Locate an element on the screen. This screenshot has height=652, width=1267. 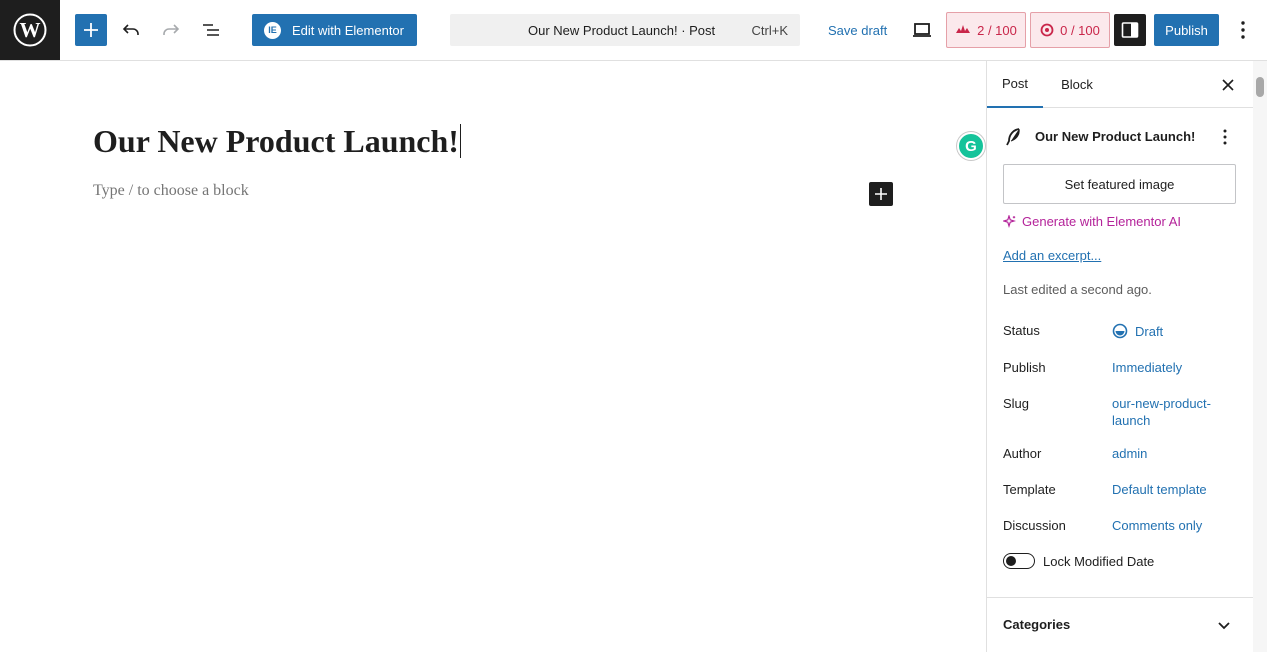
status-value: Draft is located at coordinates (1149, 331).